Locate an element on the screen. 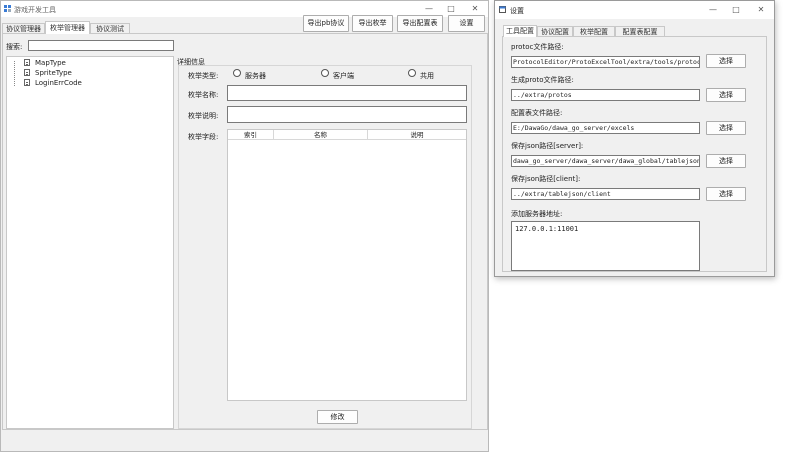 This screenshot has width=800, height=452. json-client-path-label: 保存json路径[client]: is located at coordinates (546, 179).